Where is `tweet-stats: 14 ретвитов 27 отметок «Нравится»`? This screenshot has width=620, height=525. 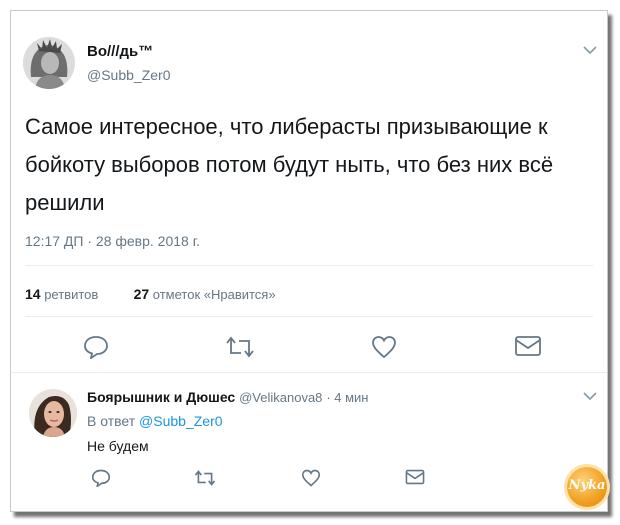 tweet-stats: 14 ретвитов 27 отметок «Нравится» is located at coordinates (150, 294).